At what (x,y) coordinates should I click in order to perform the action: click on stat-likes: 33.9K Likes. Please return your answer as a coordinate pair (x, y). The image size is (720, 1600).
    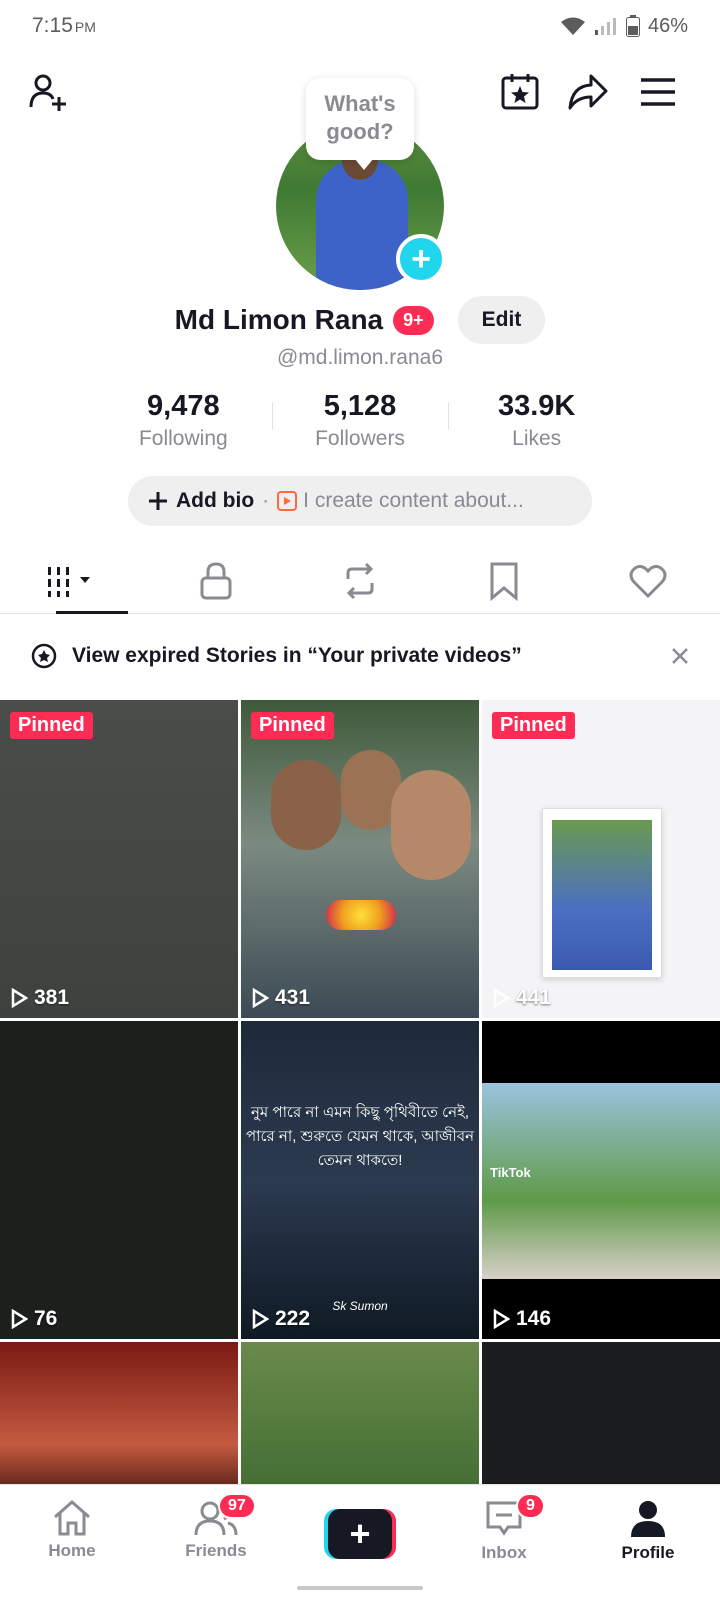
    Looking at the image, I should click on (536, 420).